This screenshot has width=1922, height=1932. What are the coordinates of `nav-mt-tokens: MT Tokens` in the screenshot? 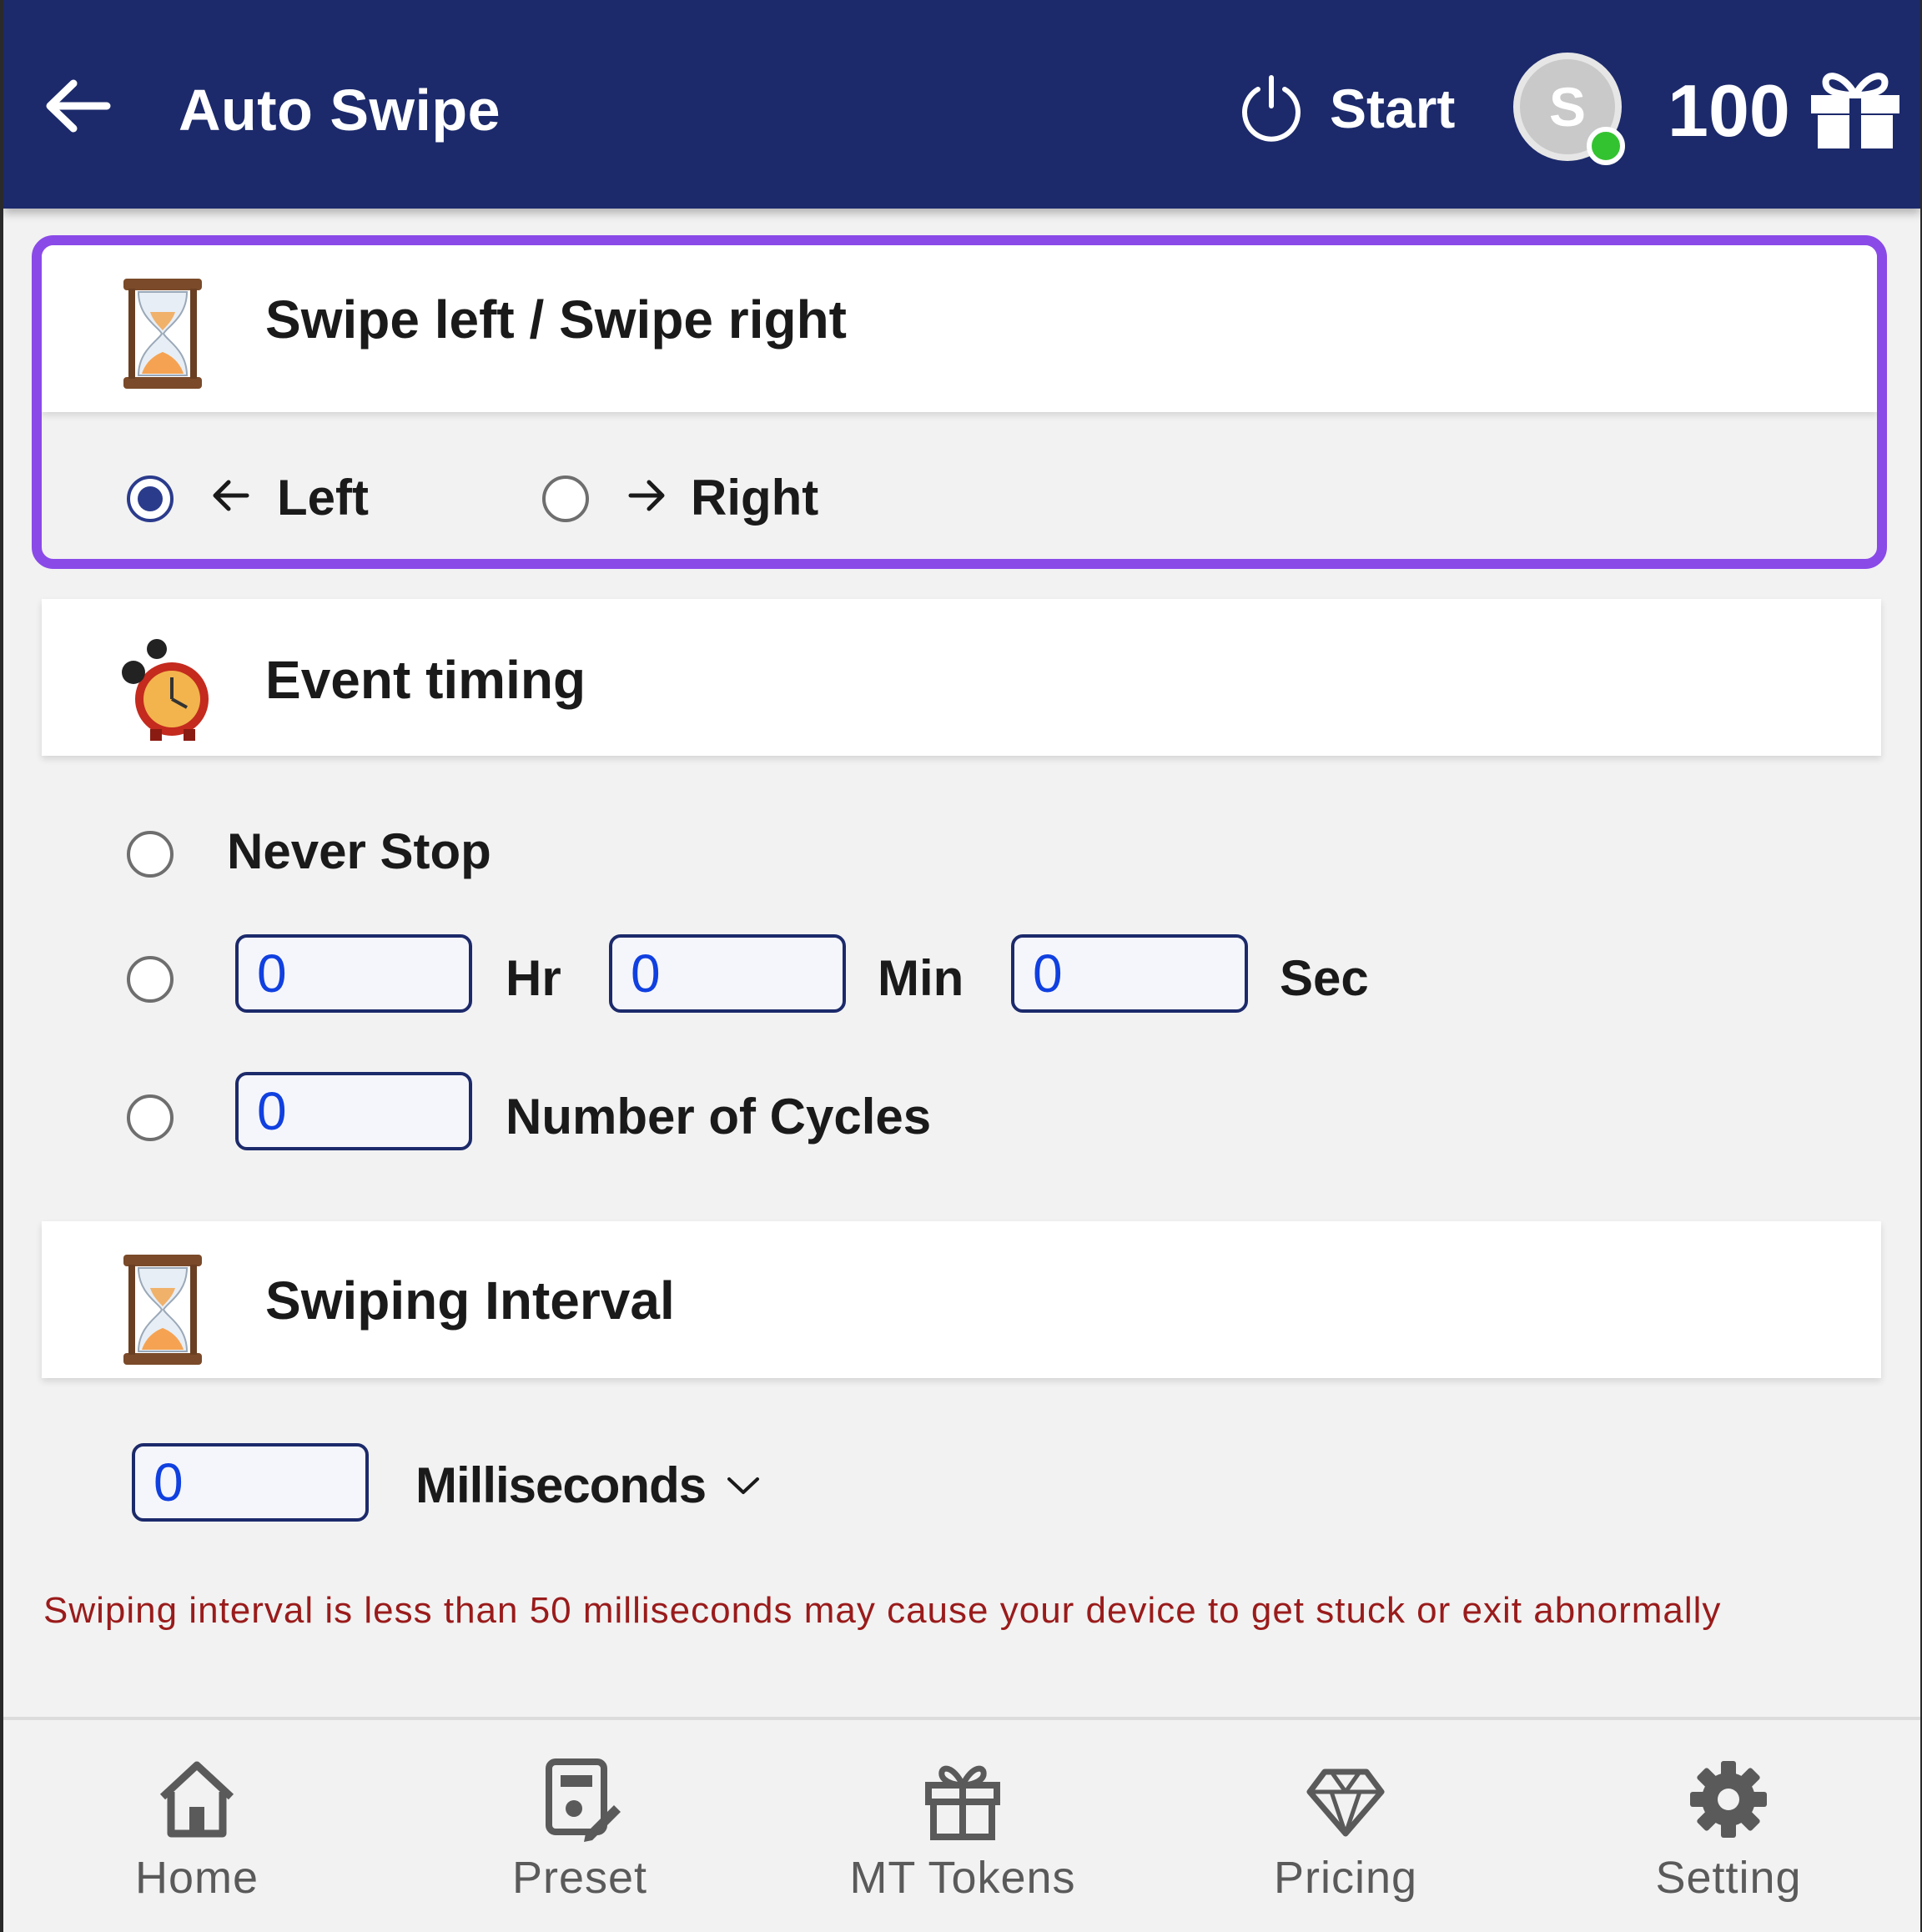 It's located at (963, 1828).